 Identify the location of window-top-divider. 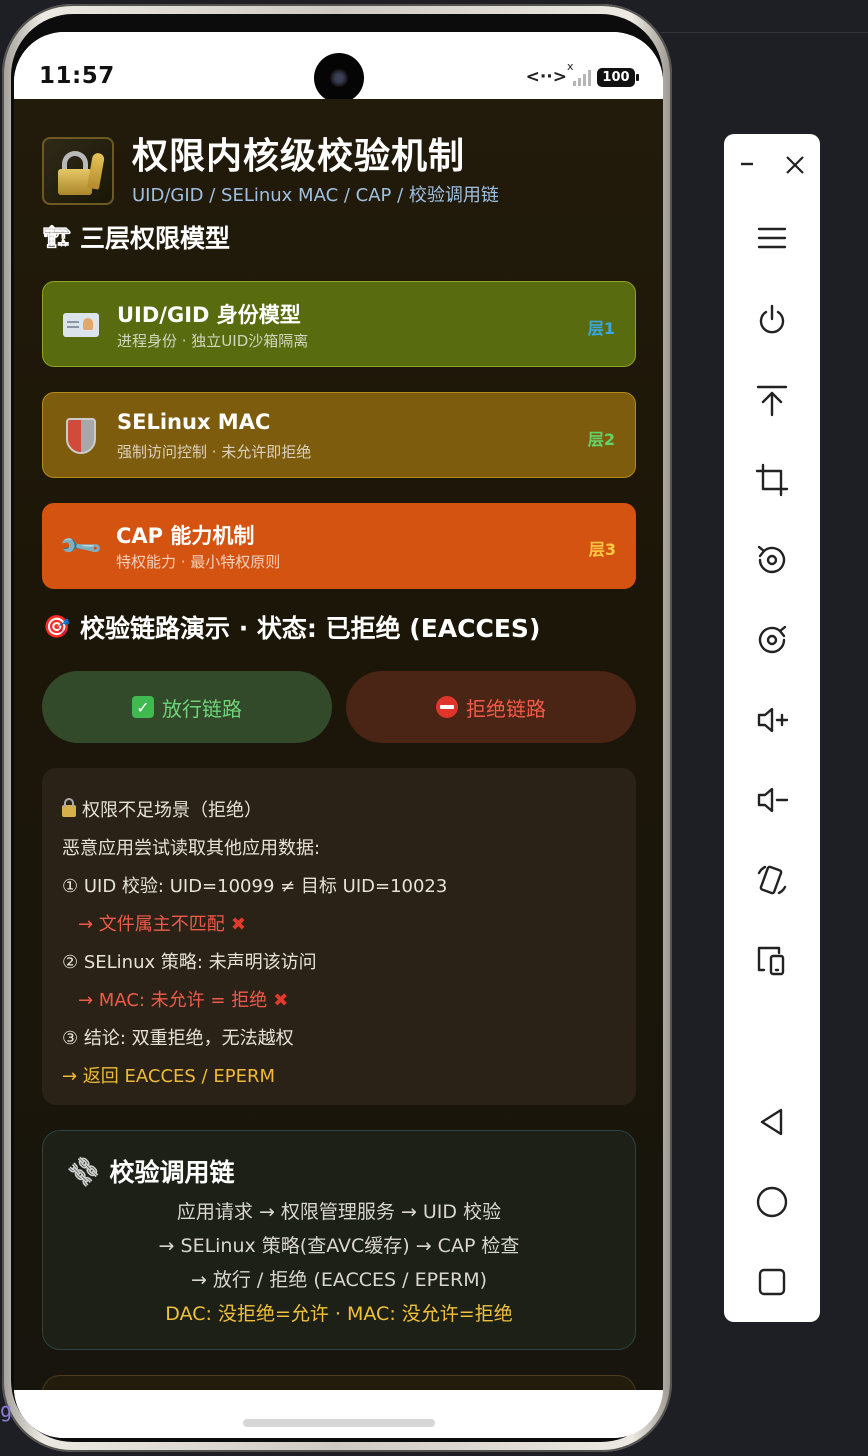
(764, 32).